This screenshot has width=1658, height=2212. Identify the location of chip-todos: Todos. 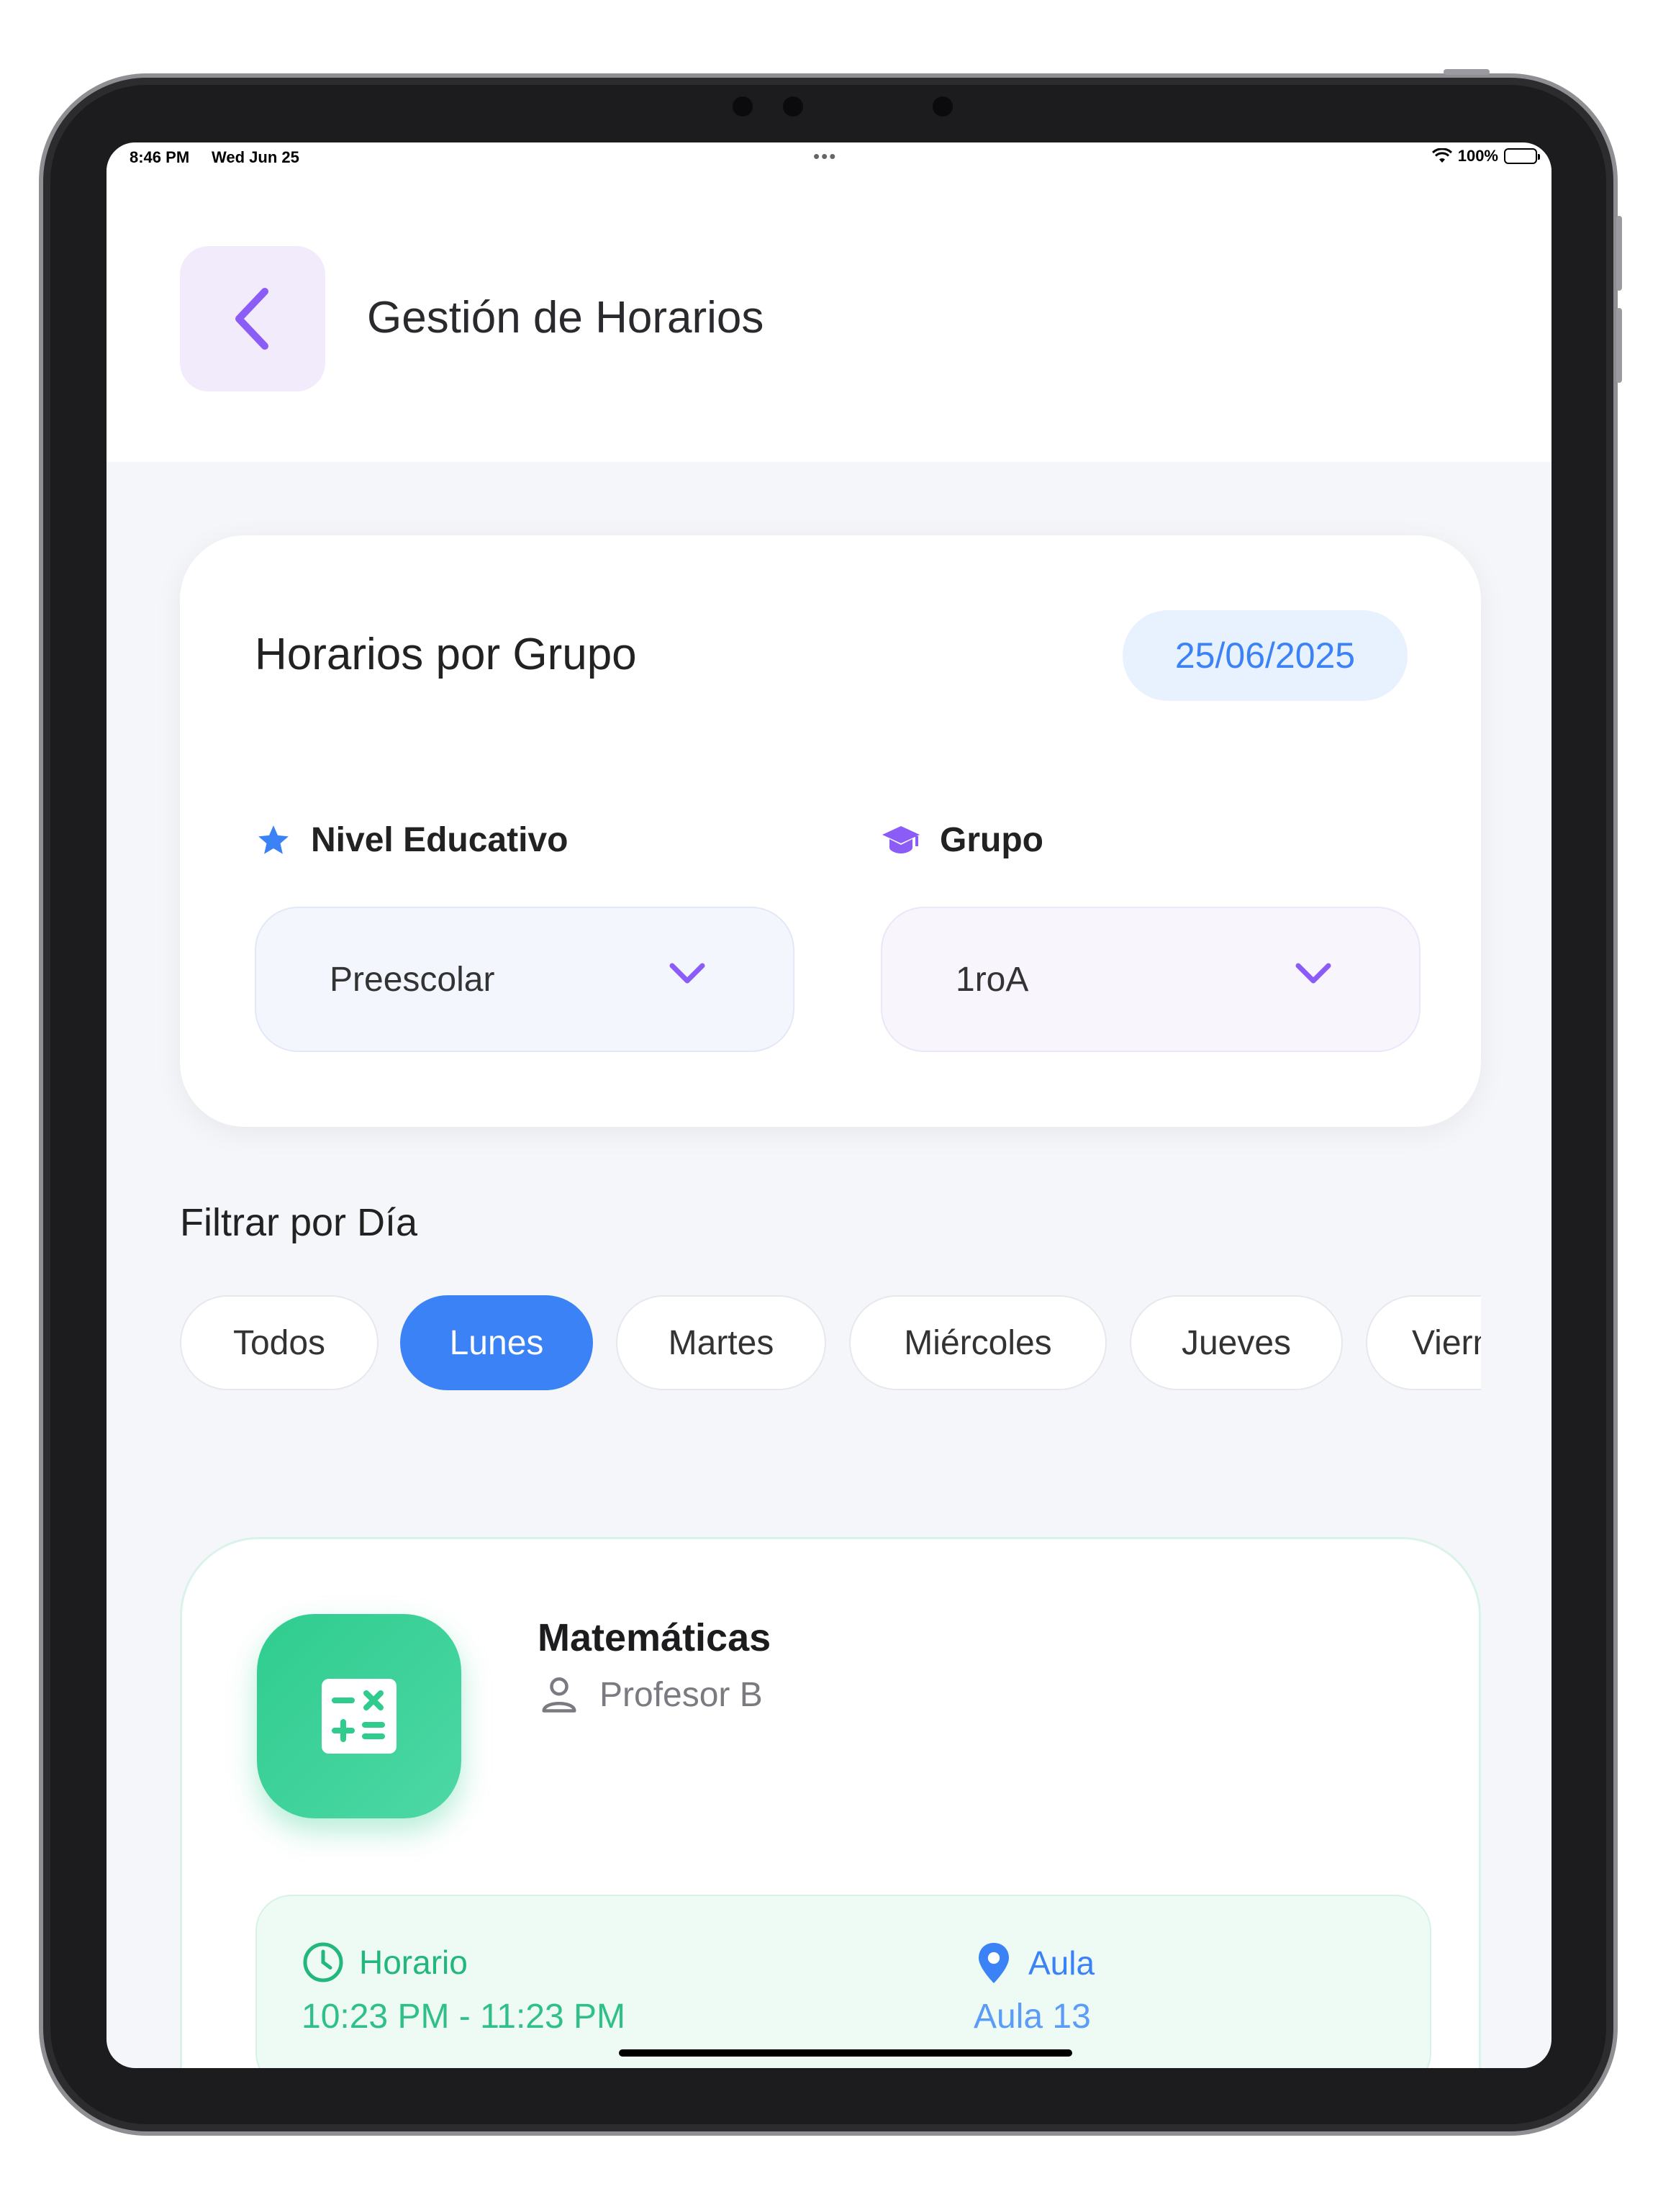
(279, 1342).